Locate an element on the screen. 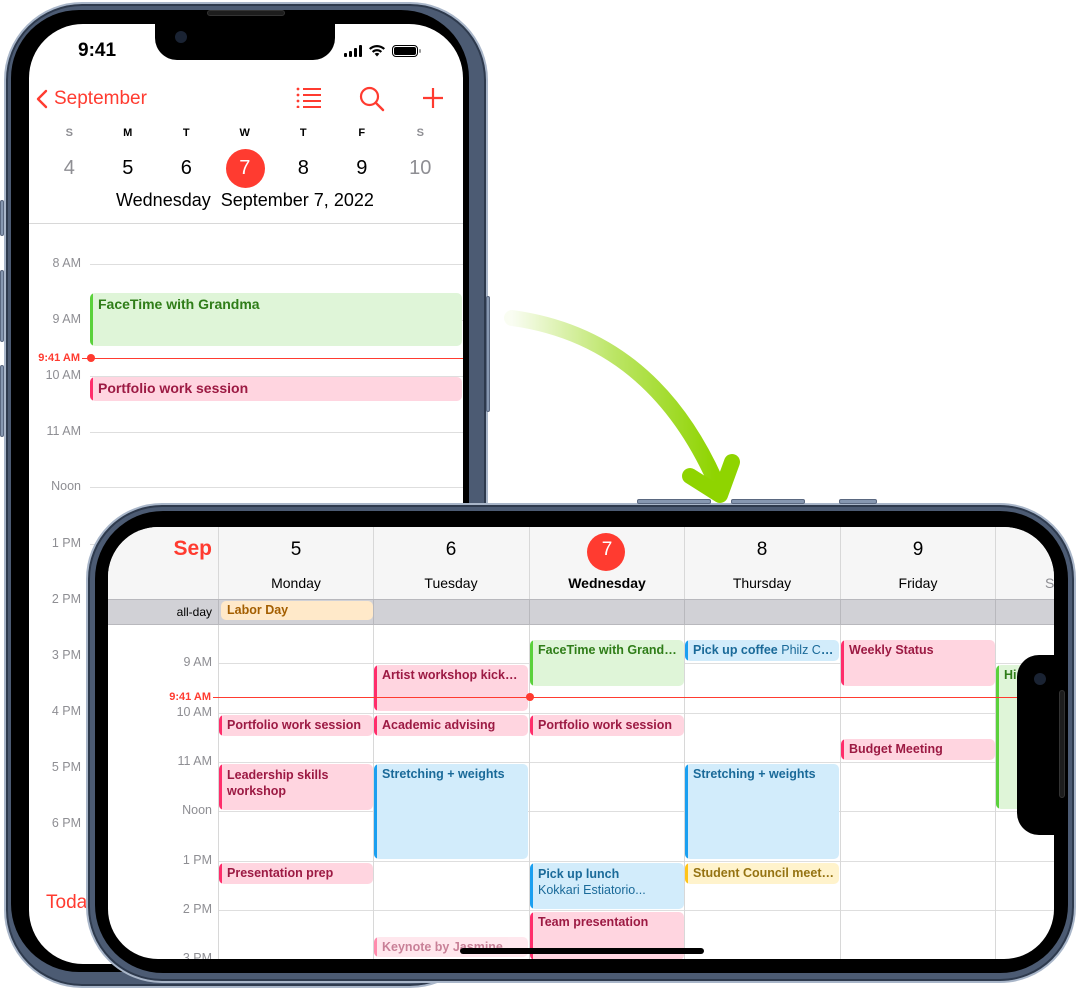 The image size is (1078, 990). day-button-9: 9 is located at coordinates (362, 168).